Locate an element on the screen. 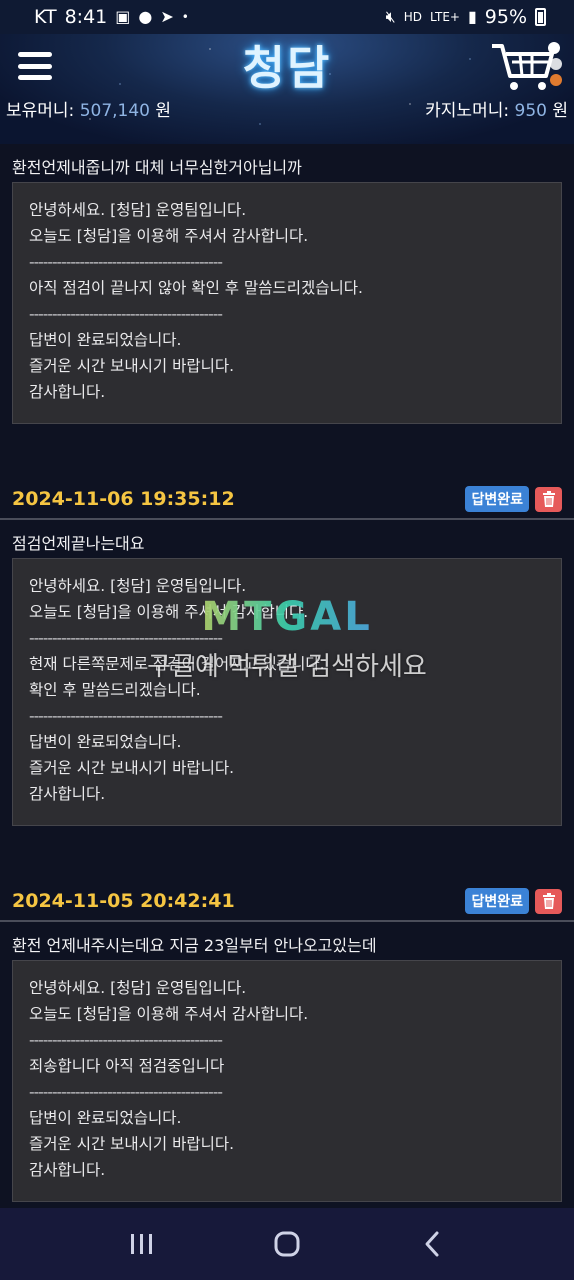 This screenshot has height=1280, width=574. holding-money-value: 507,140 is located at coordinates (115, 111).